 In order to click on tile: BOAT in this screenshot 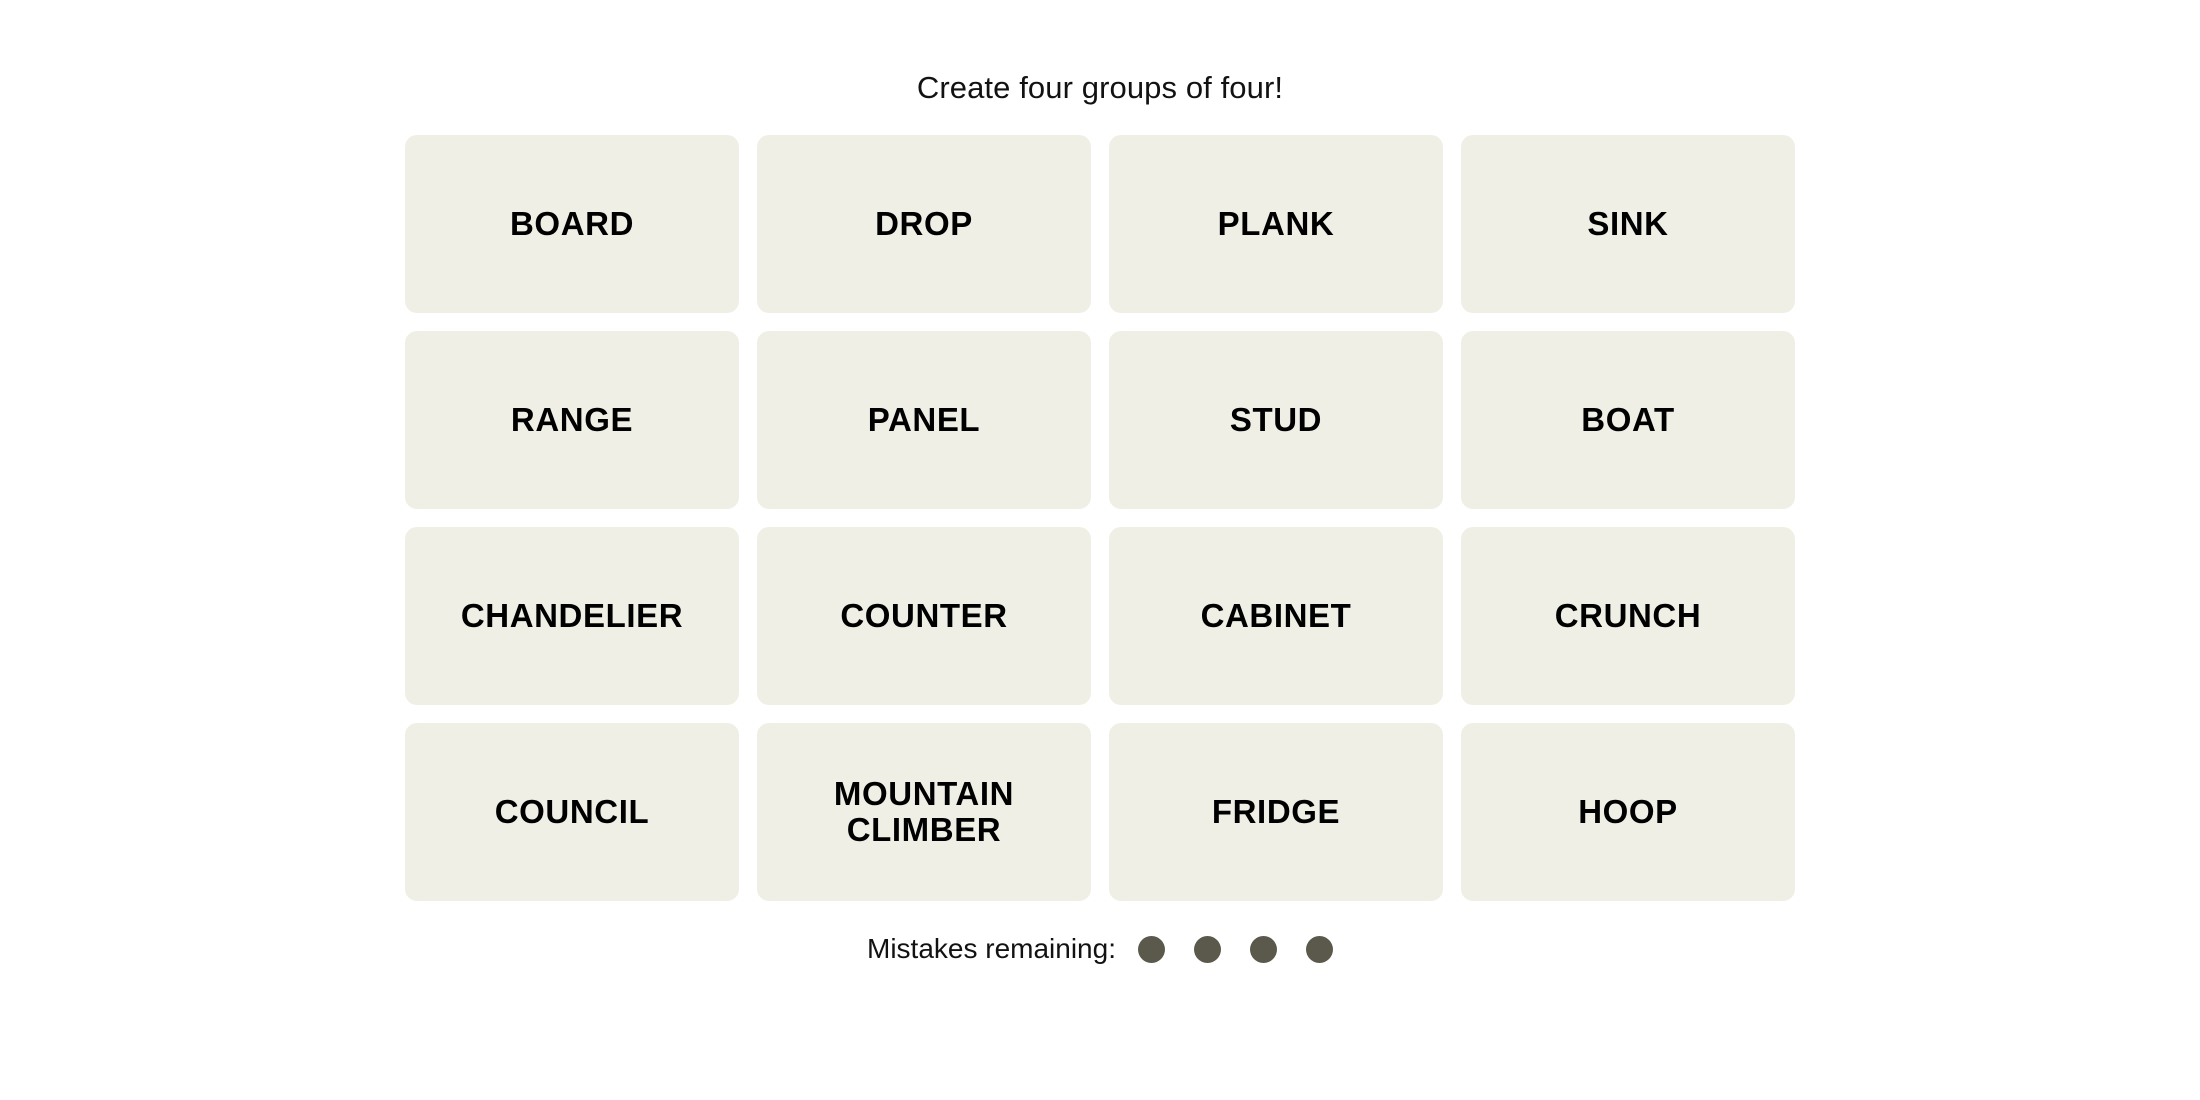, I will do `click(1628, 420)`.